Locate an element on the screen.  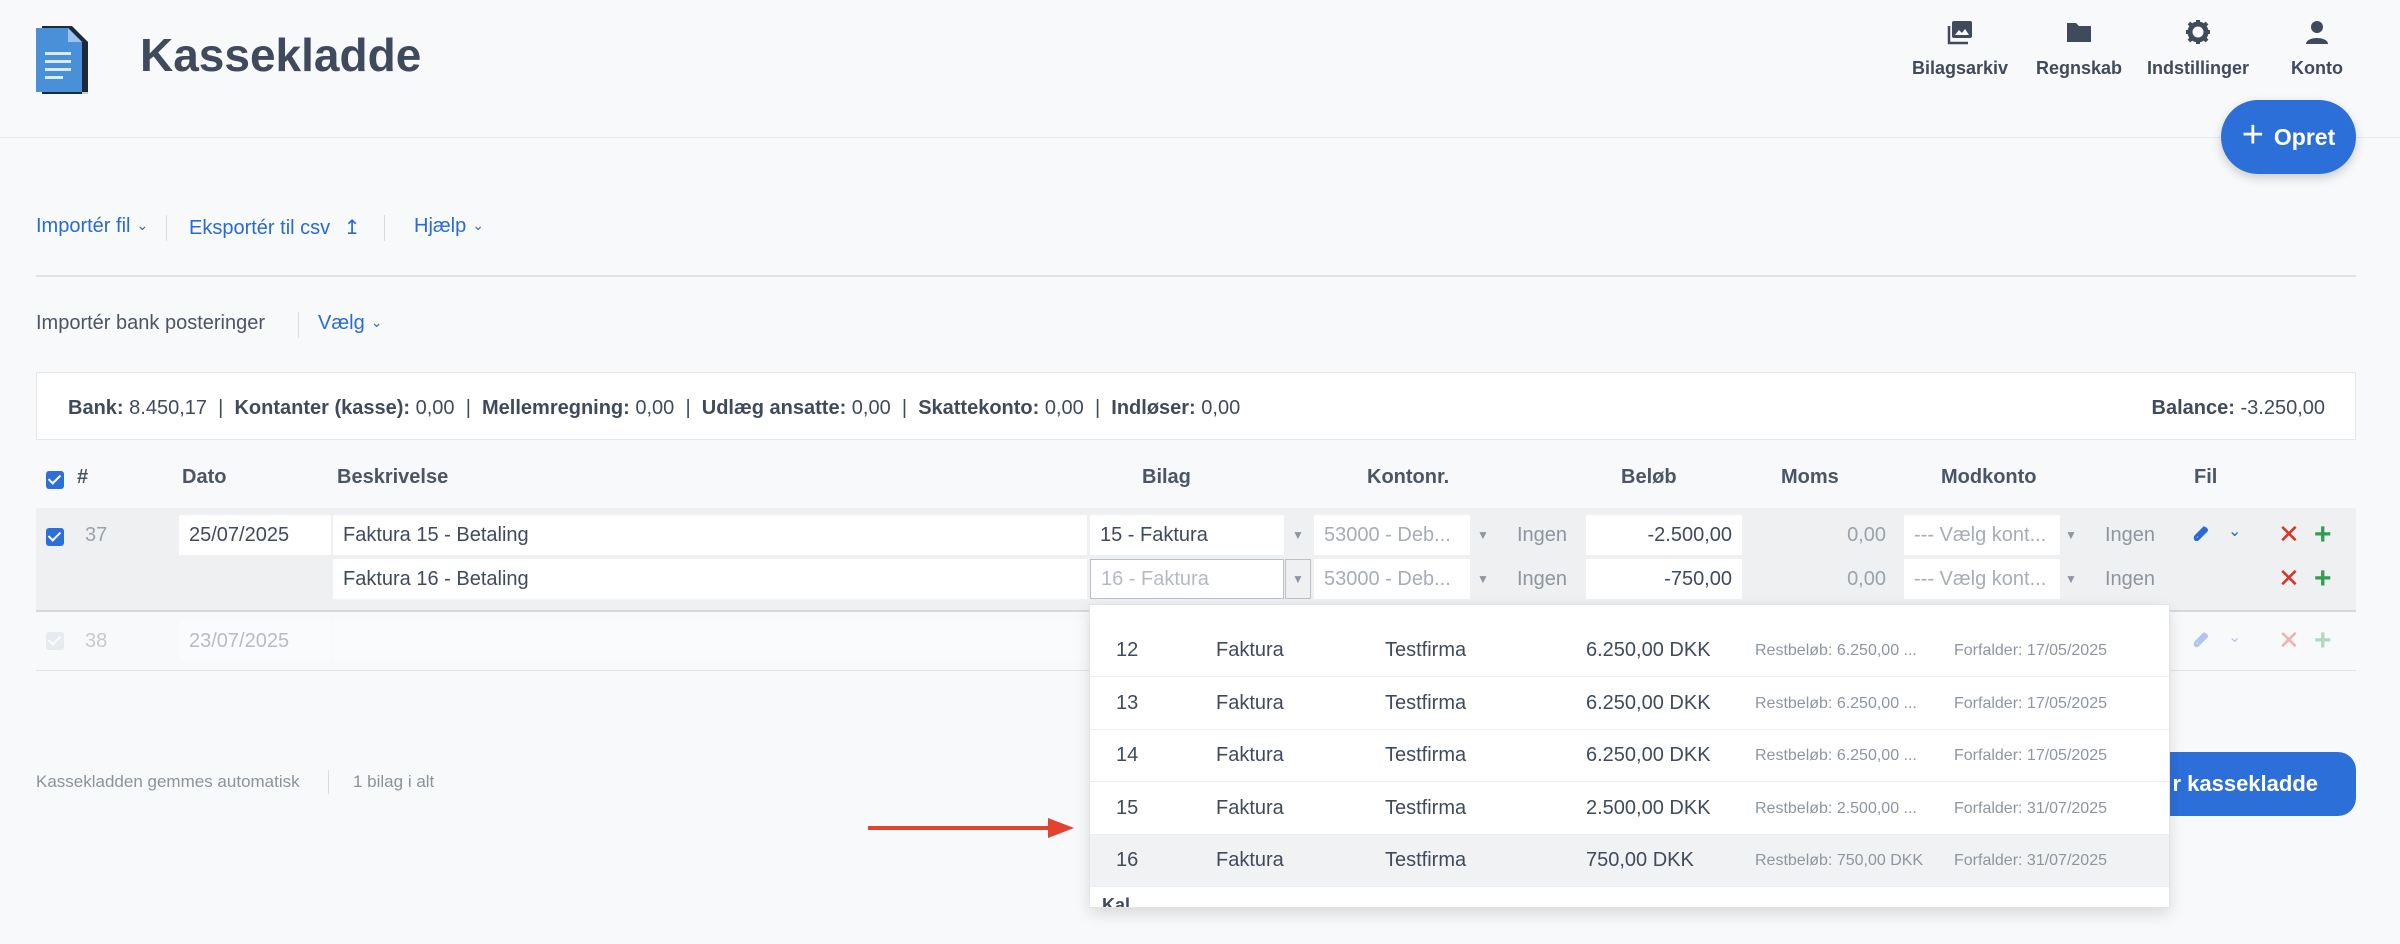
summary-value: 8.450,17 is located at coordinates (168, 408).